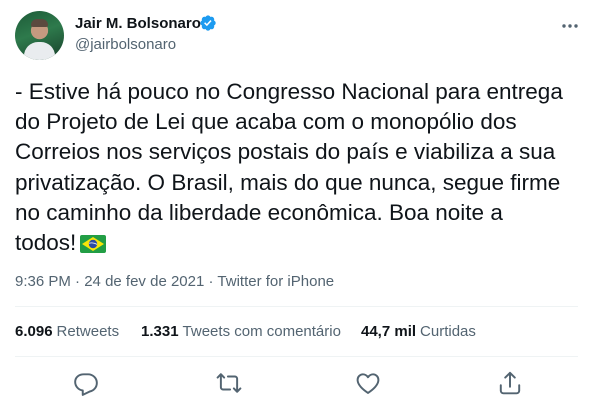 The image size is (593, 403). I want to click on likes-label: Curtidas, so click(448, 331).